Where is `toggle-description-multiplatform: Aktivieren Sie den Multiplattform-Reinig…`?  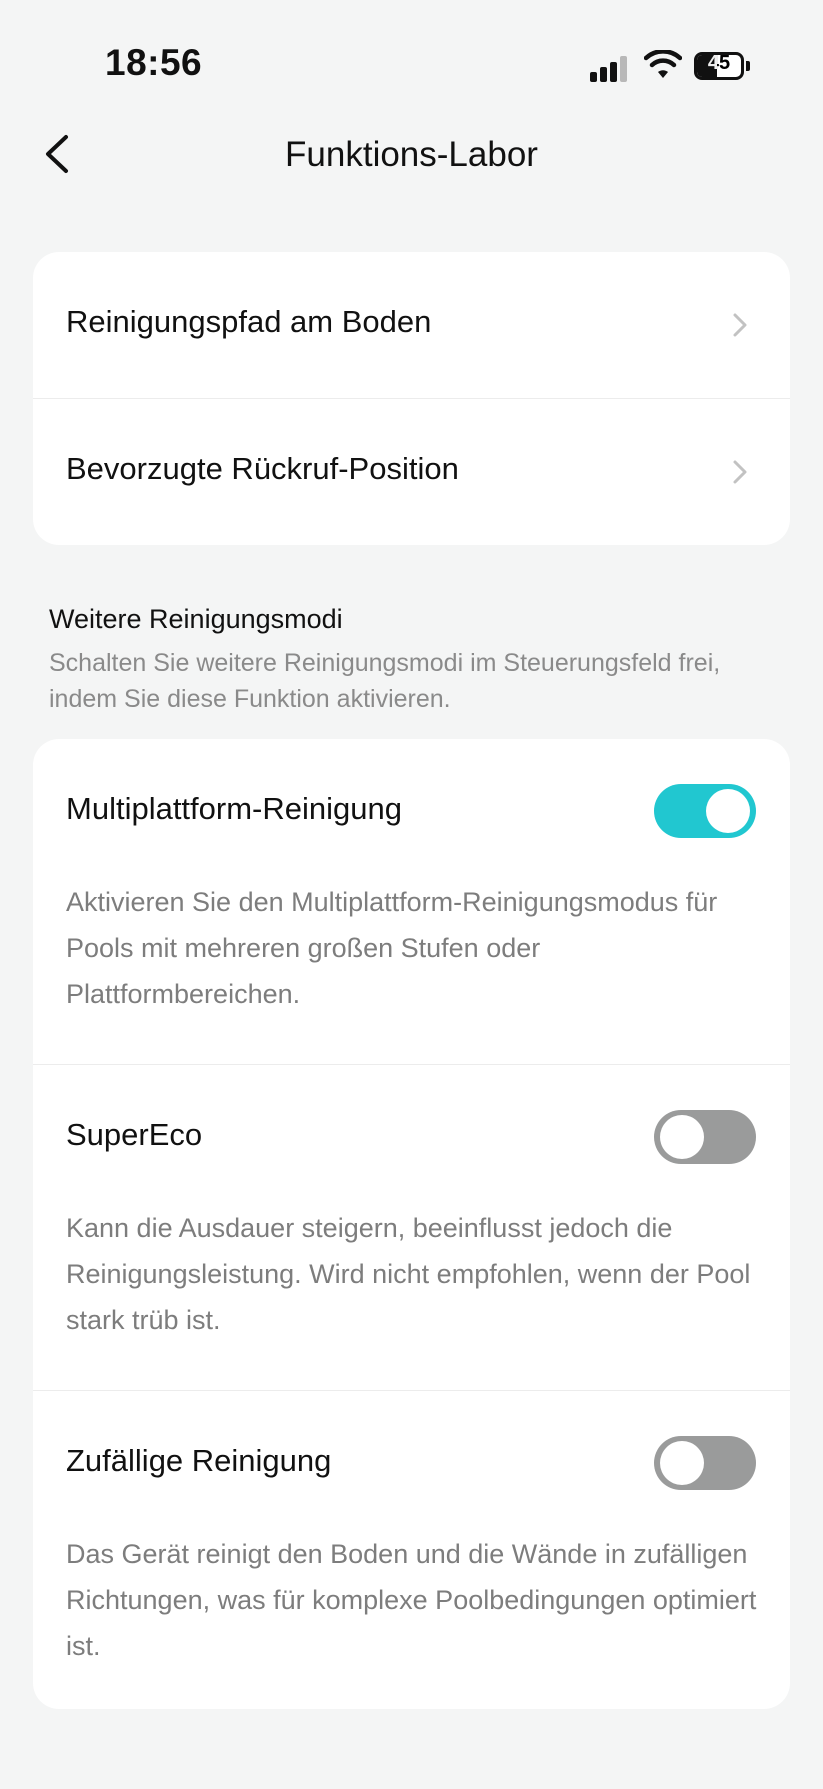 toggle-description-multiplatform: Aktivieren Sie den Multiplattform-Reinig… is located at coordinates (392, 948).